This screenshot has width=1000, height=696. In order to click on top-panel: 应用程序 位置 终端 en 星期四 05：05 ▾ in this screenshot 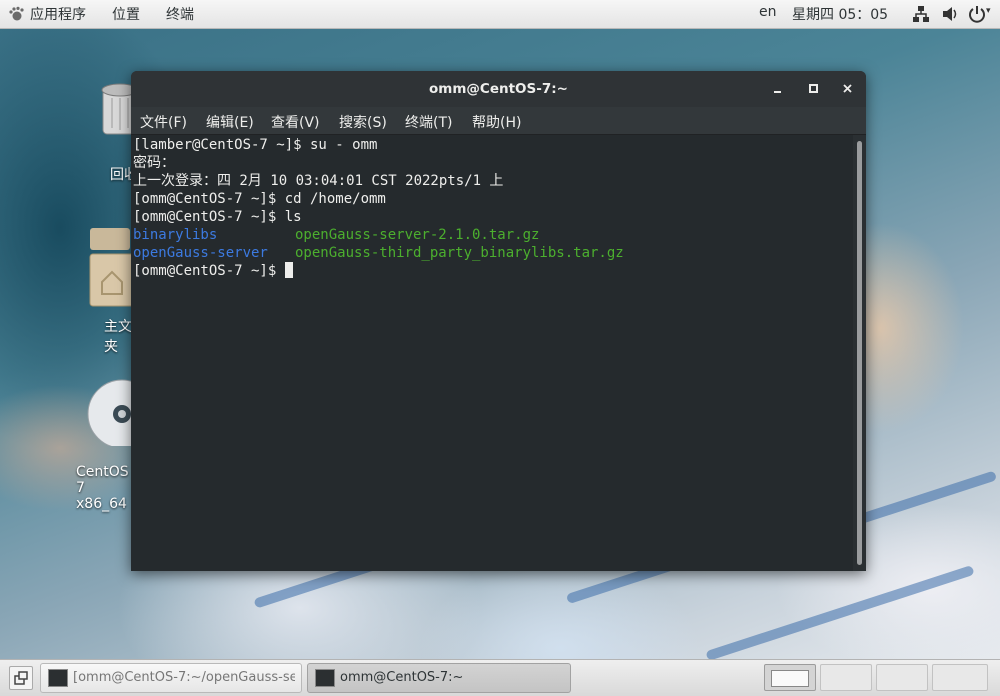, I will do `click(500, 14)`.